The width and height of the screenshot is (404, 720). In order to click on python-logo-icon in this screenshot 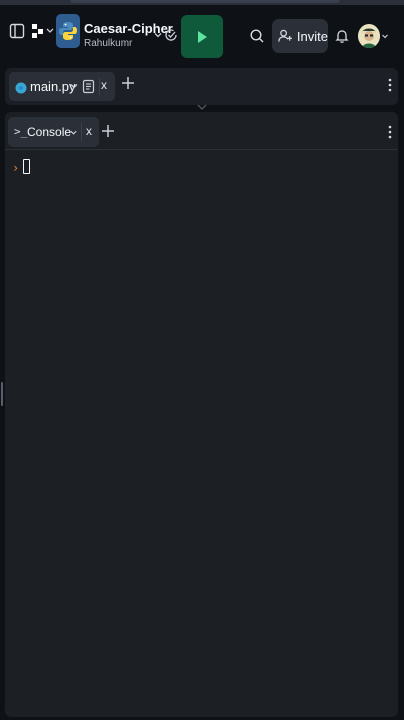, I will do `click(68, 31)`.